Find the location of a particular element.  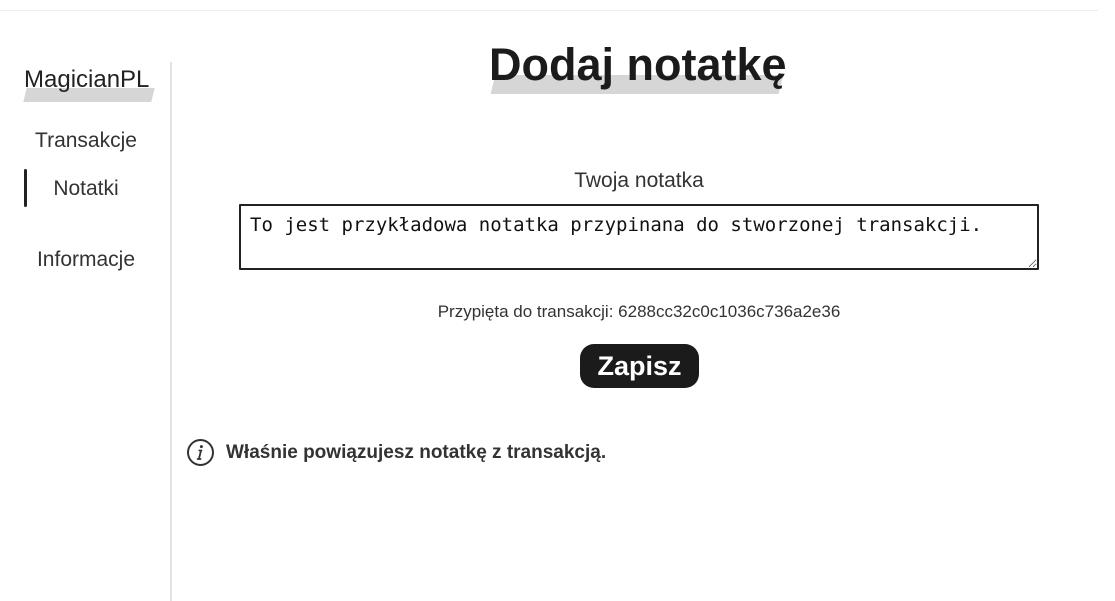

info-icon is located at coordinates (200, 452).